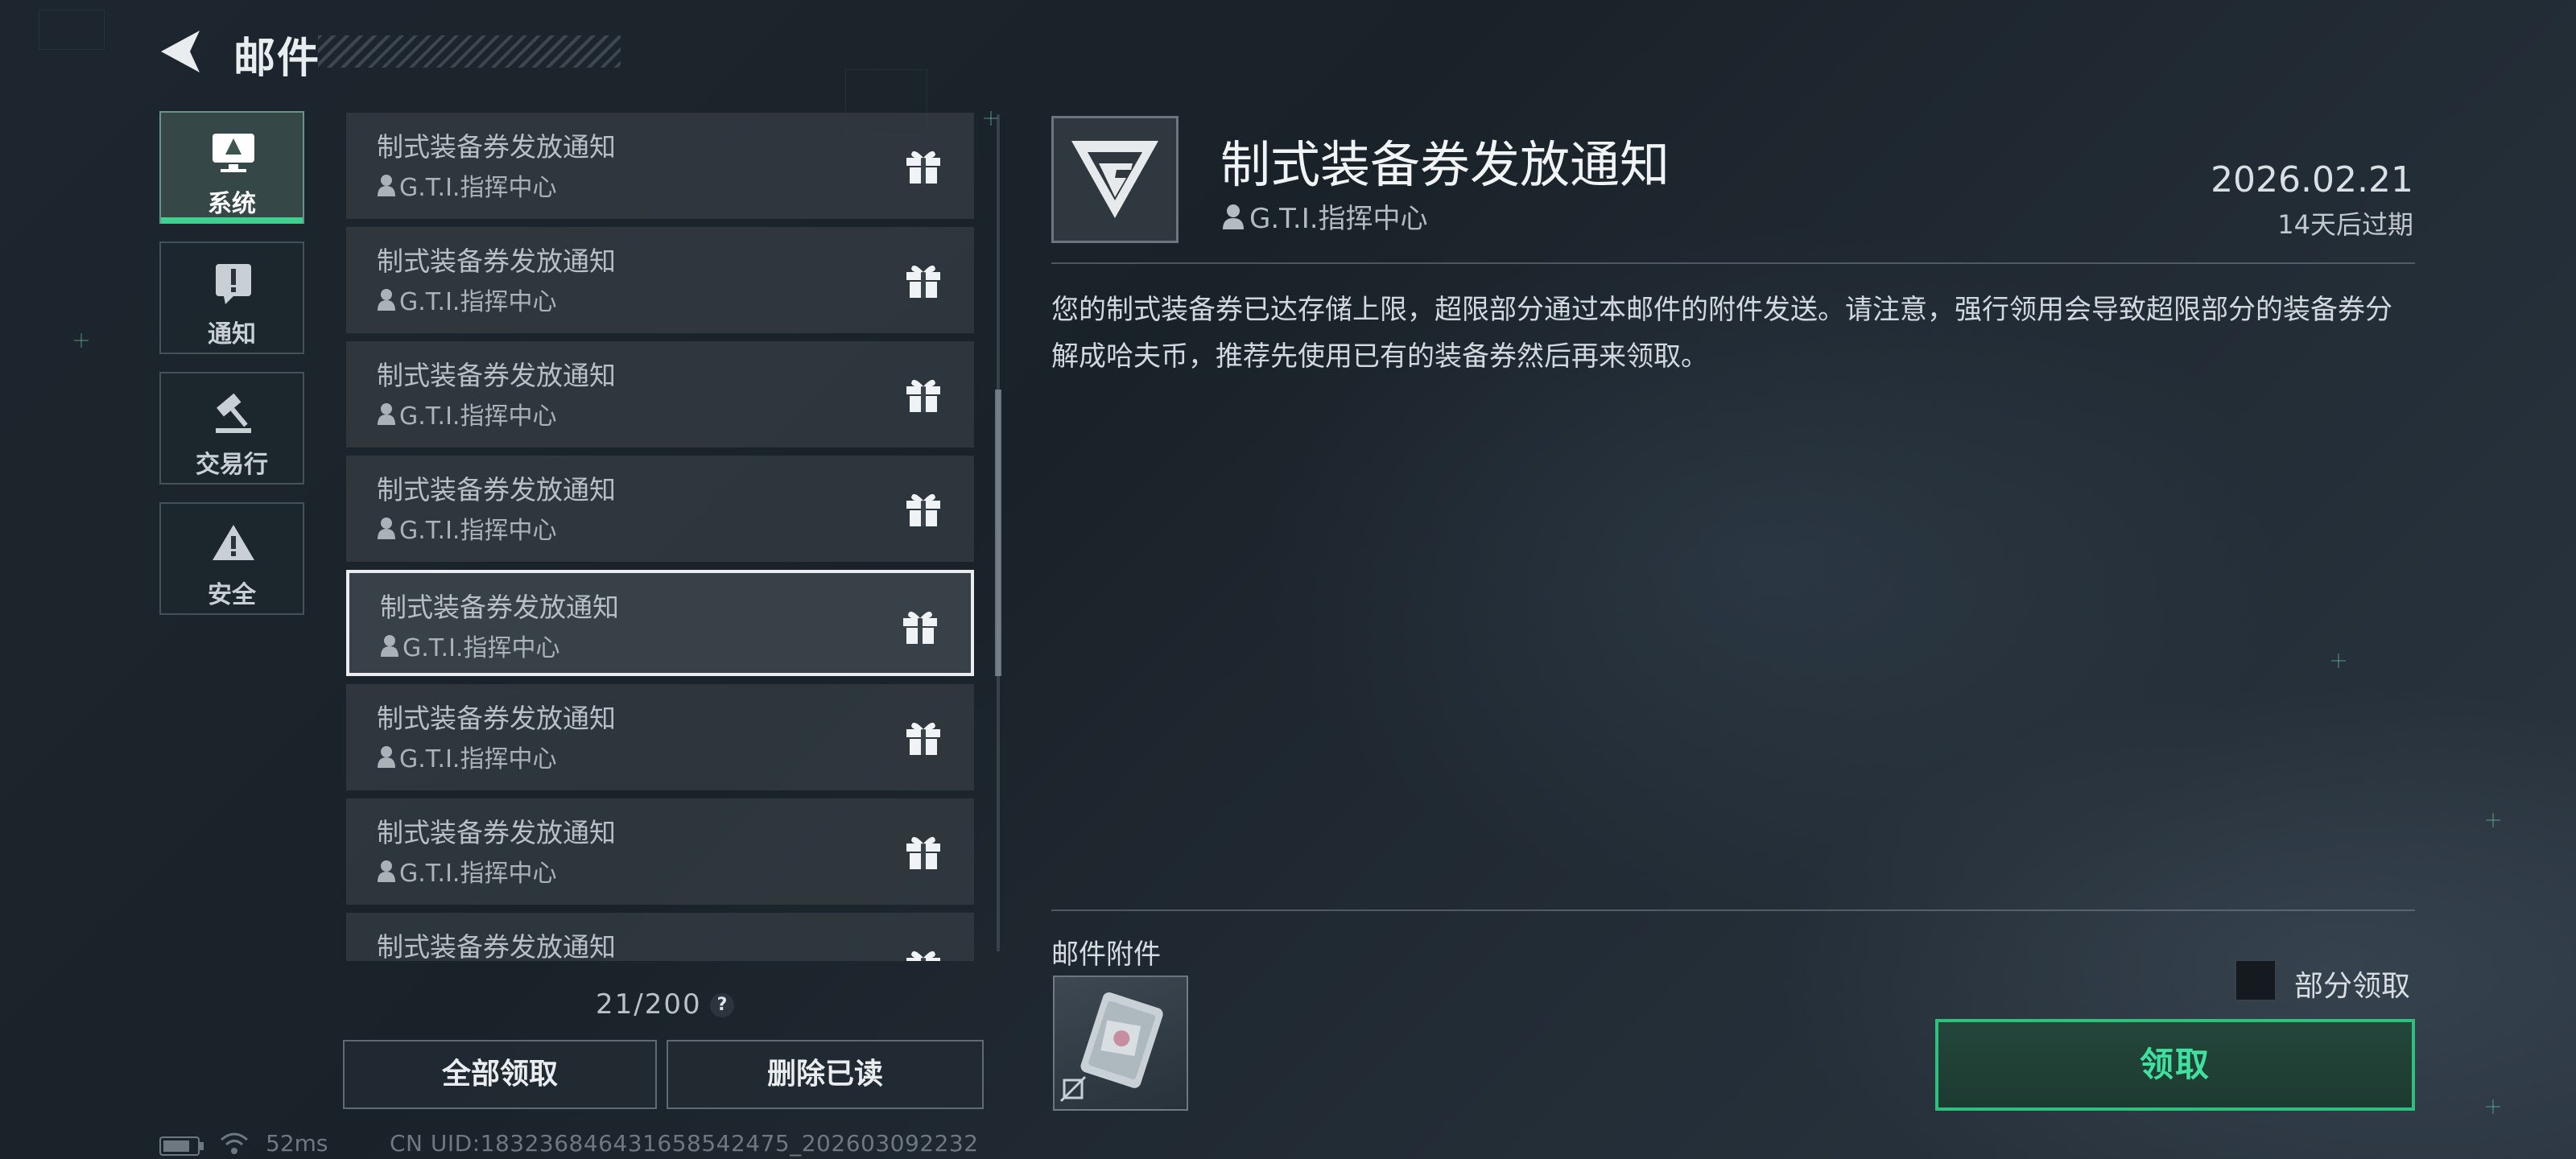 This screenshot has width=2576, height=1159. What do you see at coordinates (72, 30) in the screenshot?
I see `background-frame` at bounding box center [72, 30].